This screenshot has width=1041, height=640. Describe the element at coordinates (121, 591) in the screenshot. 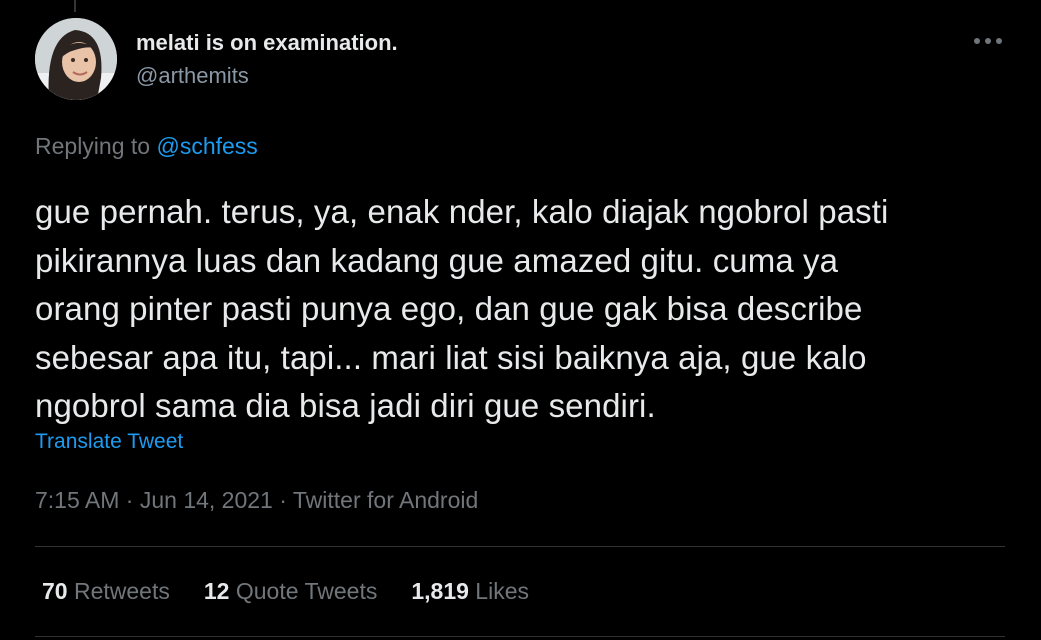

I see `retweets-label: Retweets` at that location.